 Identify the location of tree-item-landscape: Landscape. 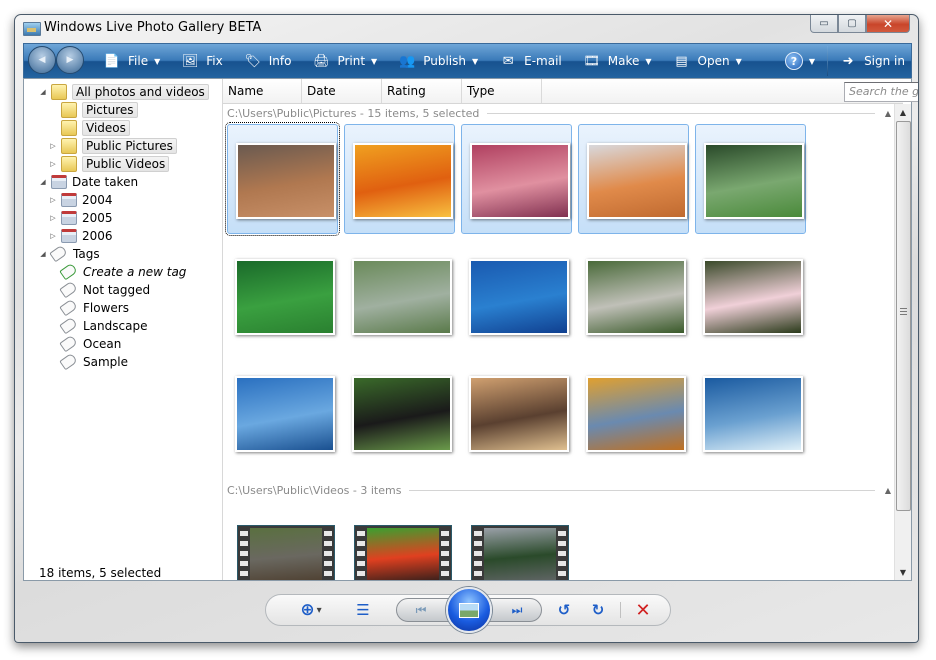
(97, 325).